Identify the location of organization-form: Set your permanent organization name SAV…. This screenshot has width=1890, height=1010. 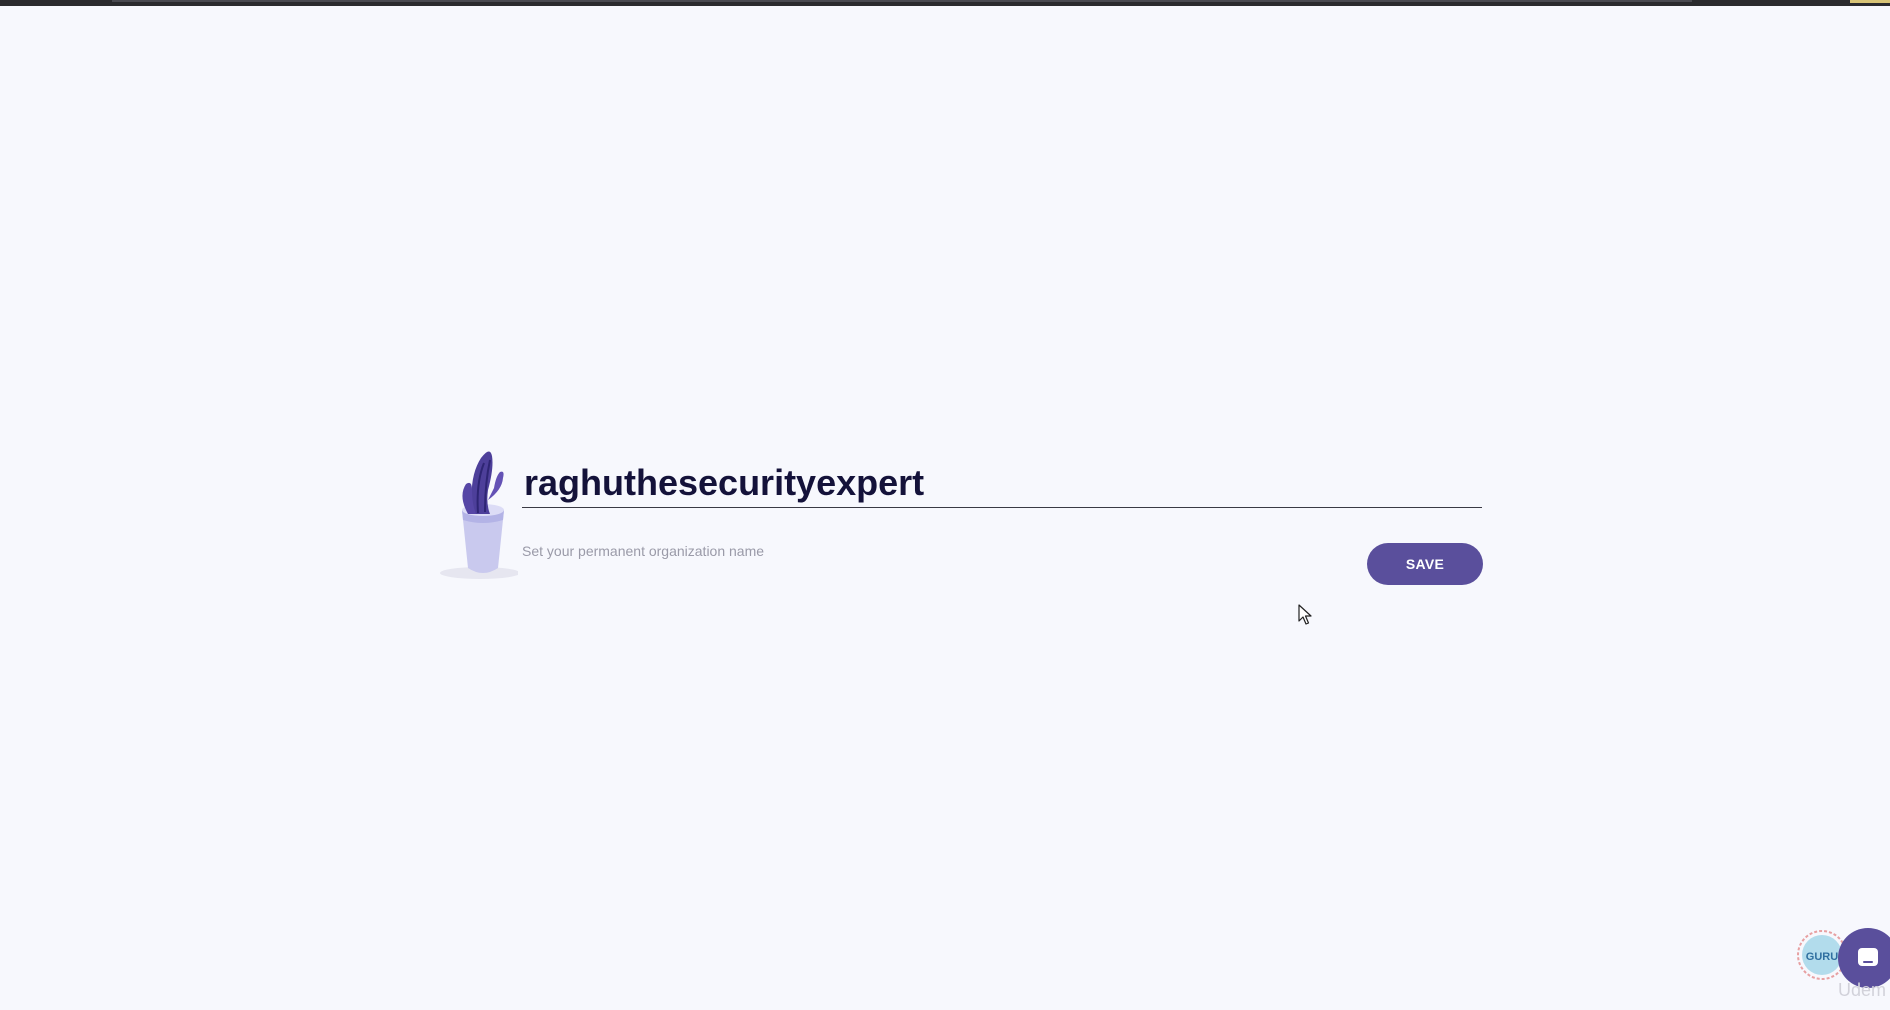
(955, 513).